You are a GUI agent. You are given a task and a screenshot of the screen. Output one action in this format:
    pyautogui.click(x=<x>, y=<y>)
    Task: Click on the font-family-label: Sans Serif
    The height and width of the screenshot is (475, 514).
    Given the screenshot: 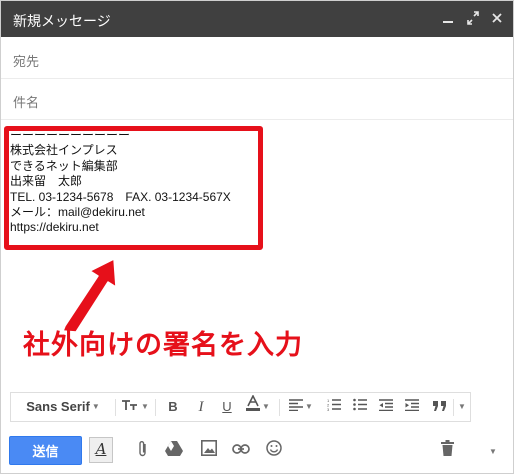 What is the action you would take?
    pyautogui.click(x=58, y=406)
    